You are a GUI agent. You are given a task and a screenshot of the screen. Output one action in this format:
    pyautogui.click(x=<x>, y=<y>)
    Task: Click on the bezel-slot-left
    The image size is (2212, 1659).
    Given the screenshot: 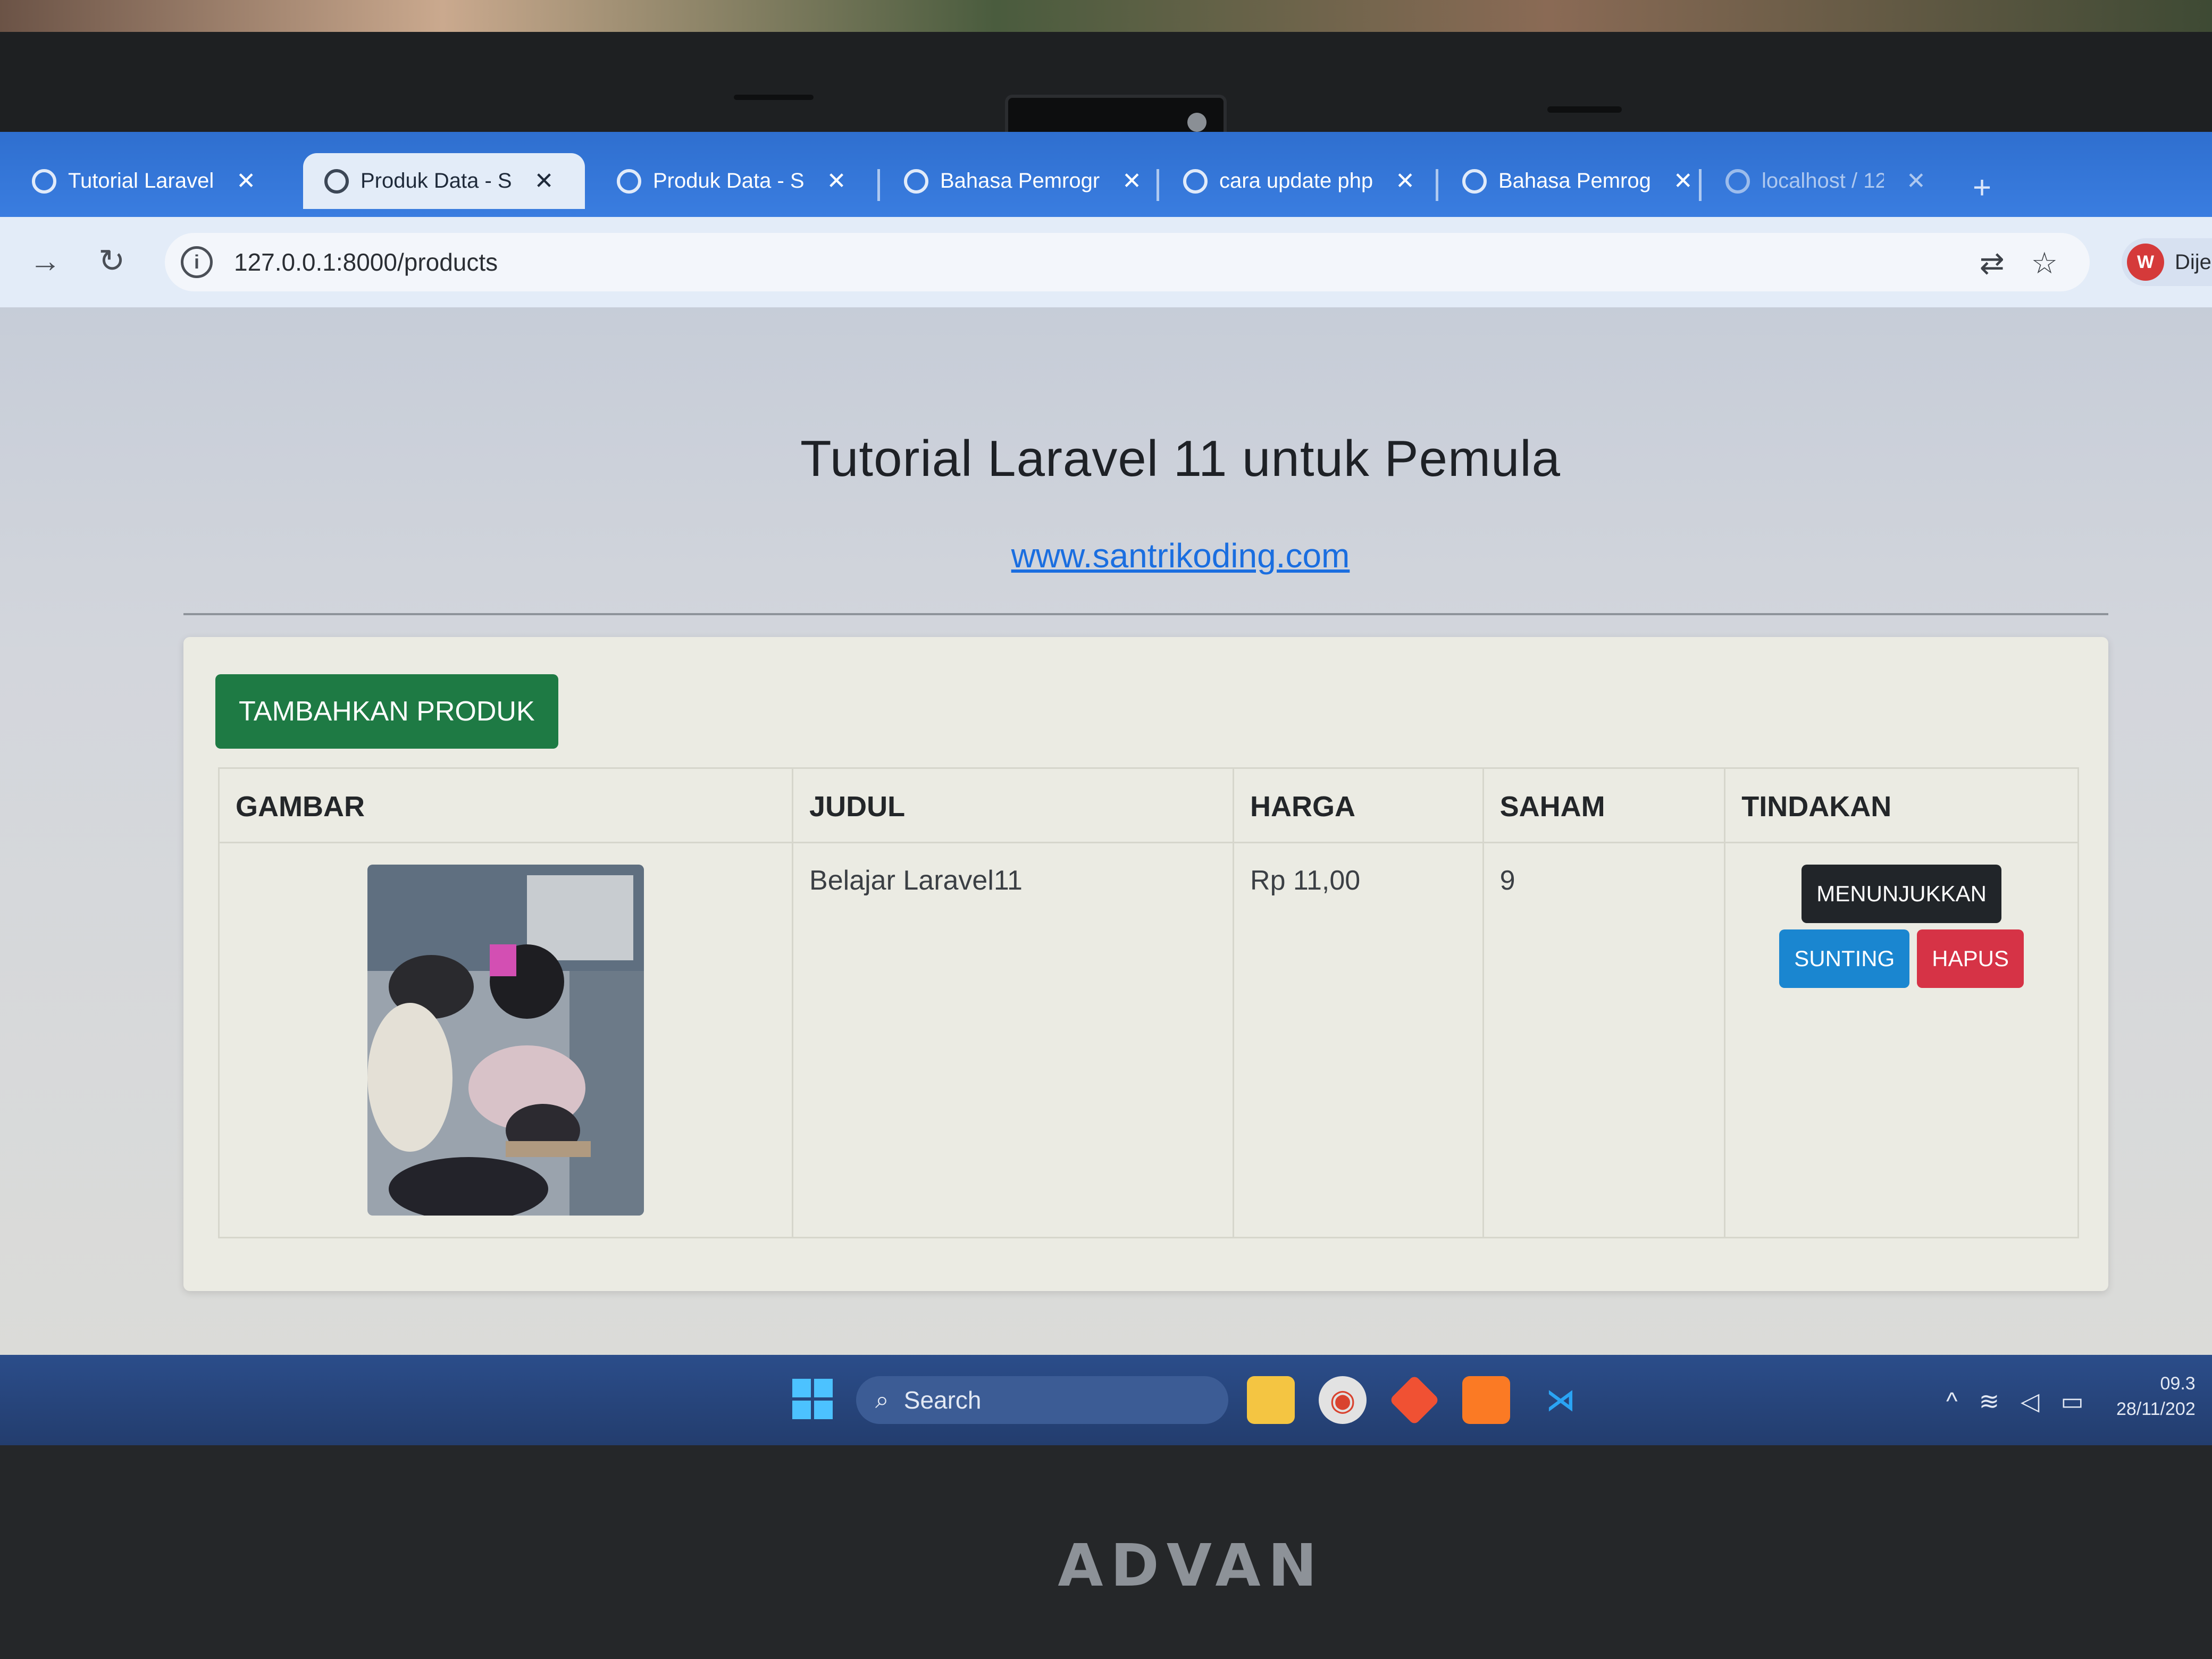 What is the action you would take?
    pyautogui.click(x=774, y=97)
    